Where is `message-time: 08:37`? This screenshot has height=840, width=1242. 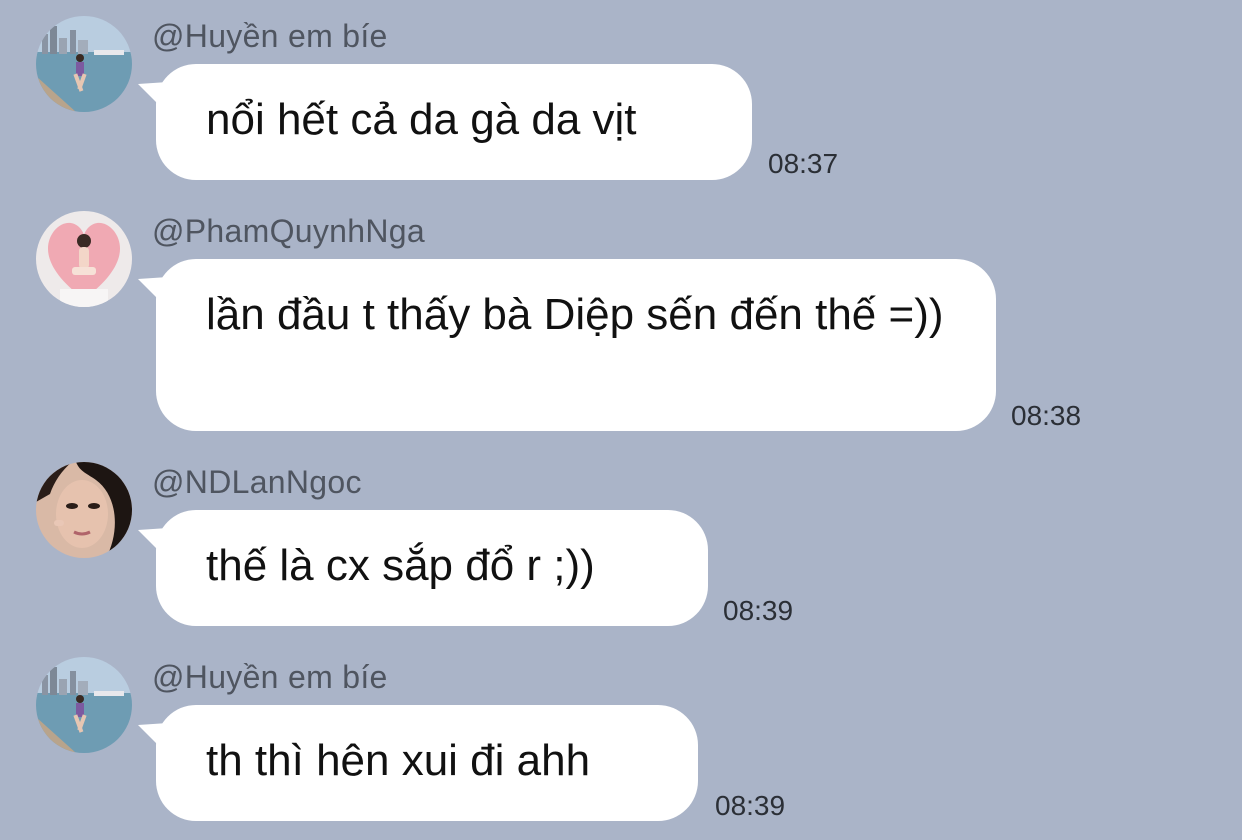 message-time: 08:37 is located at coordinates (803, 163).